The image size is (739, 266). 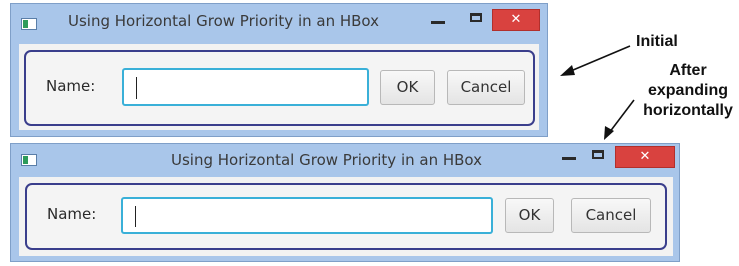 I want to click on arrow-expanded-head, so click(x=609, y=133).